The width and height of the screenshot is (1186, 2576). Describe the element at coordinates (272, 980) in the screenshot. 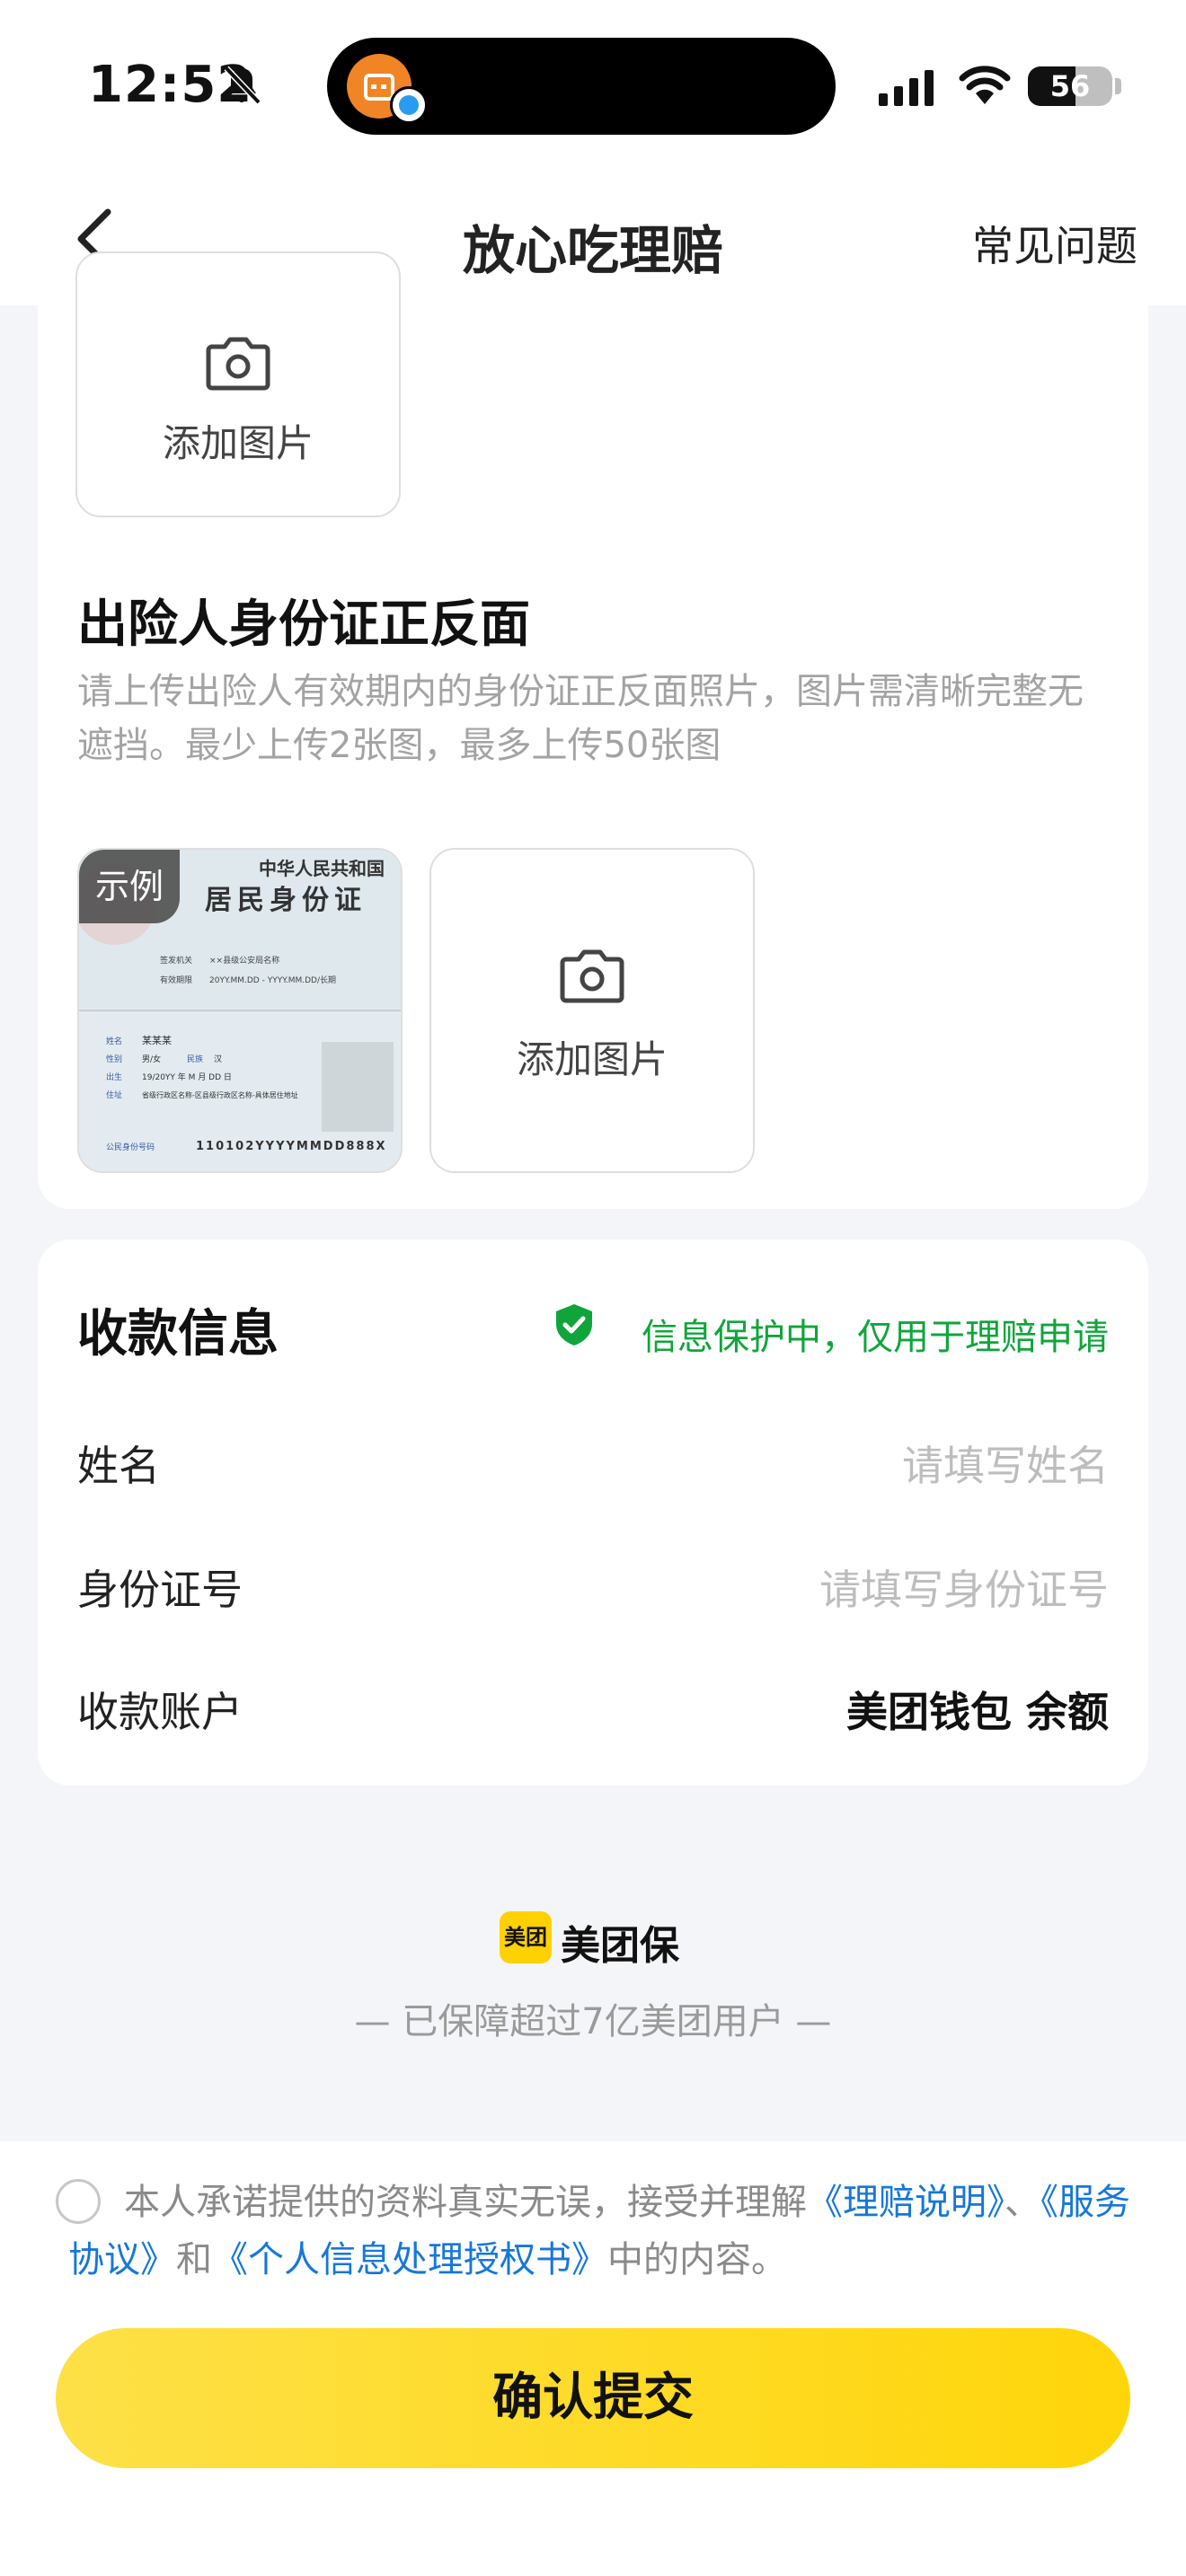

I see `example-valid-value: 20YY.MM.DD - YYYY.MM.DD/长期` at that location.